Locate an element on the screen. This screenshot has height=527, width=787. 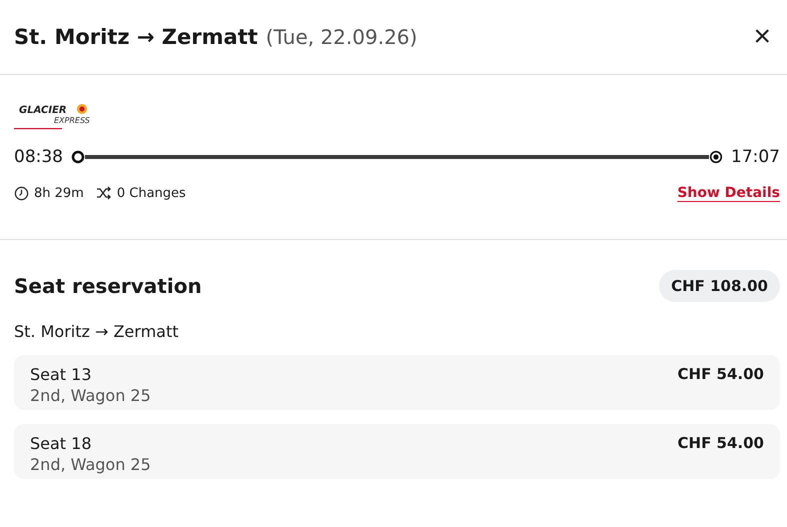
route-text: St. Moritz → Zermatt is located at coordinates (97, 331).